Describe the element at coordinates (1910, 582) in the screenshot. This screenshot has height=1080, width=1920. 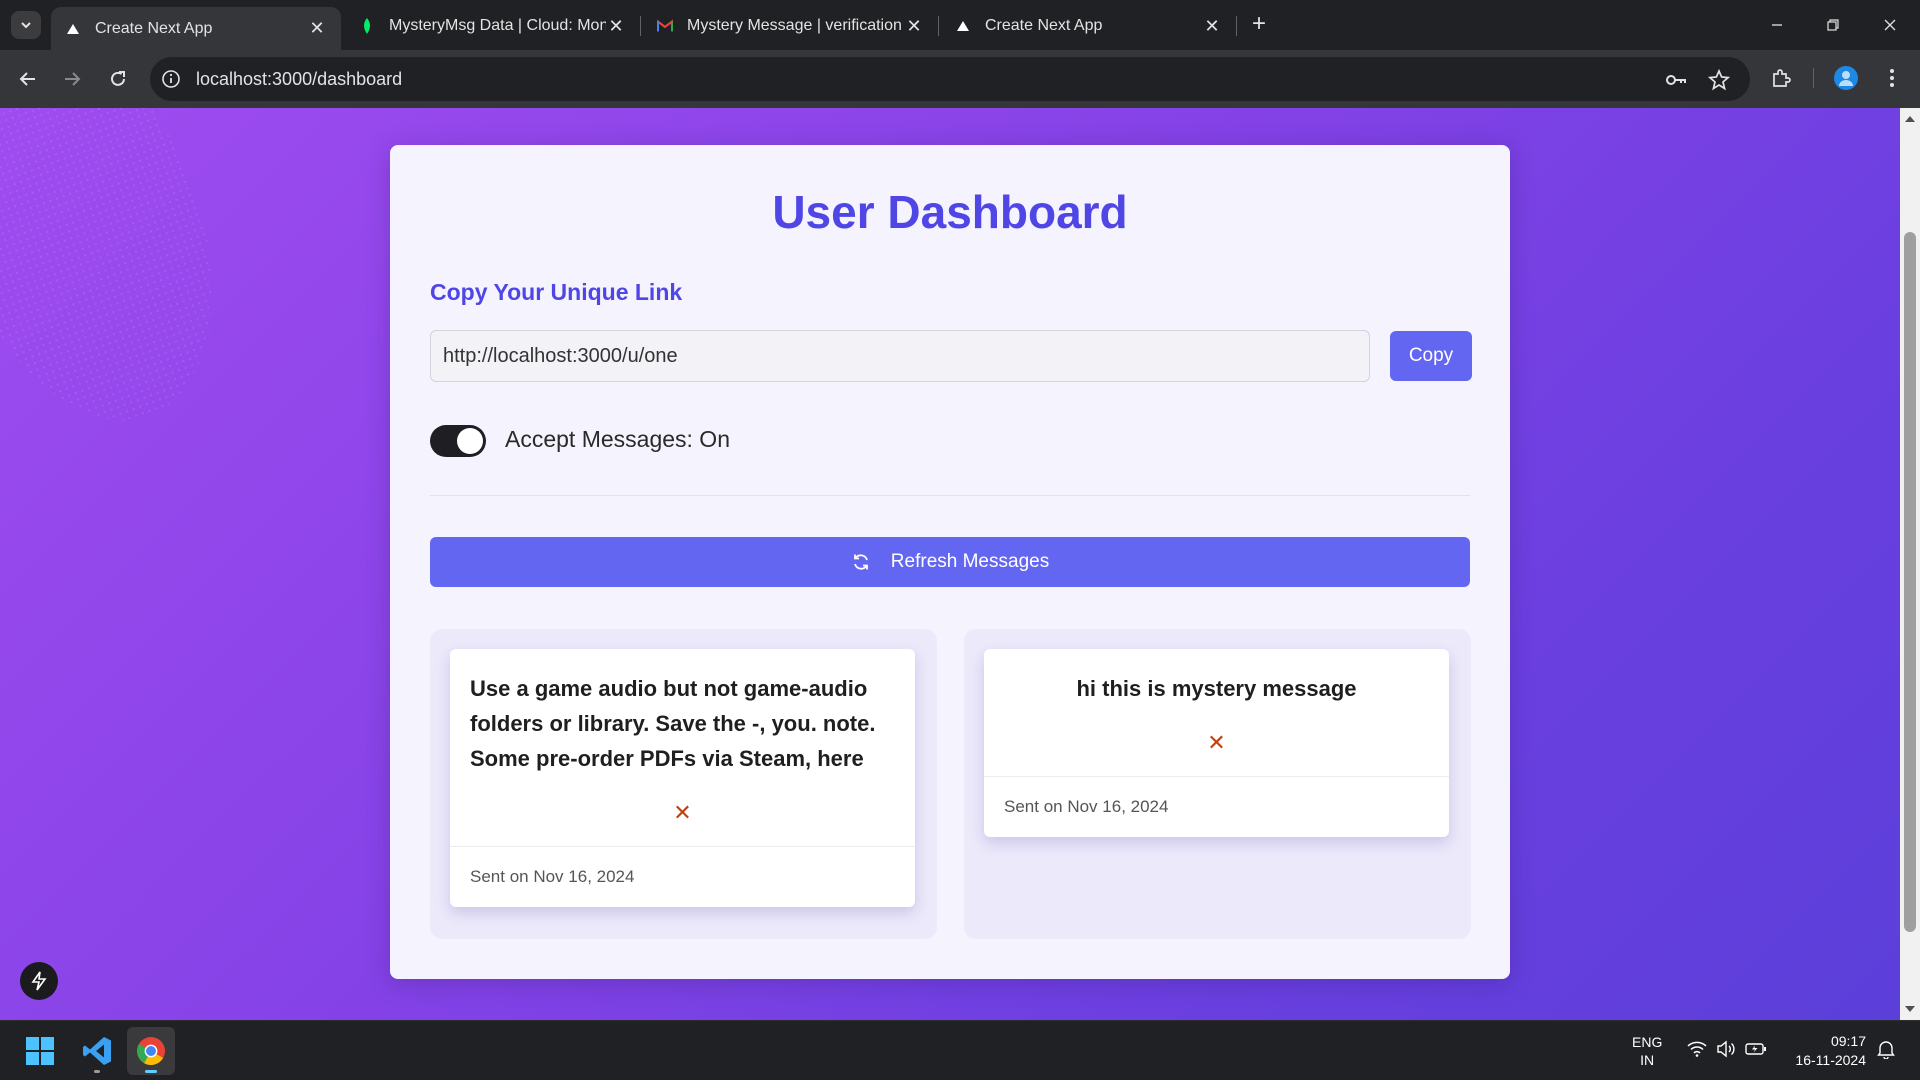
I see `scrollbar-thumb` at that location.